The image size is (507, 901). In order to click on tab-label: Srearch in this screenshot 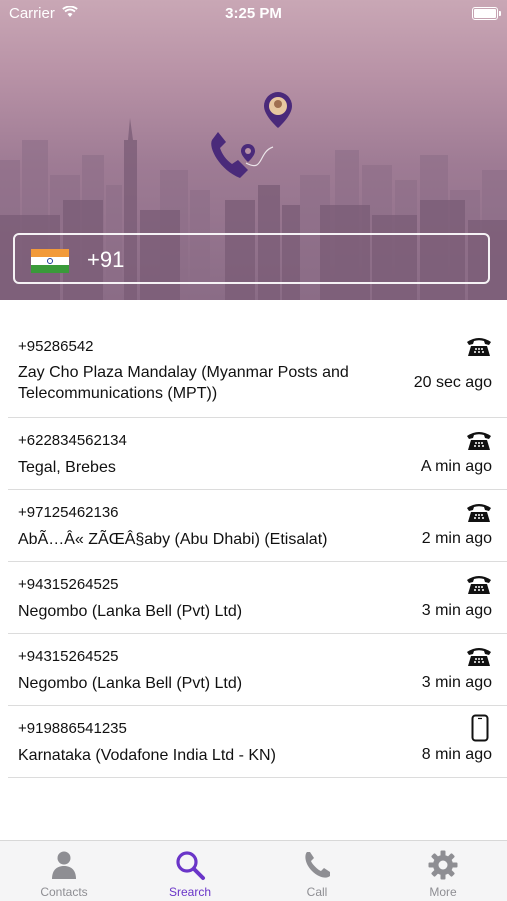, I will do `click(190, 892)`.